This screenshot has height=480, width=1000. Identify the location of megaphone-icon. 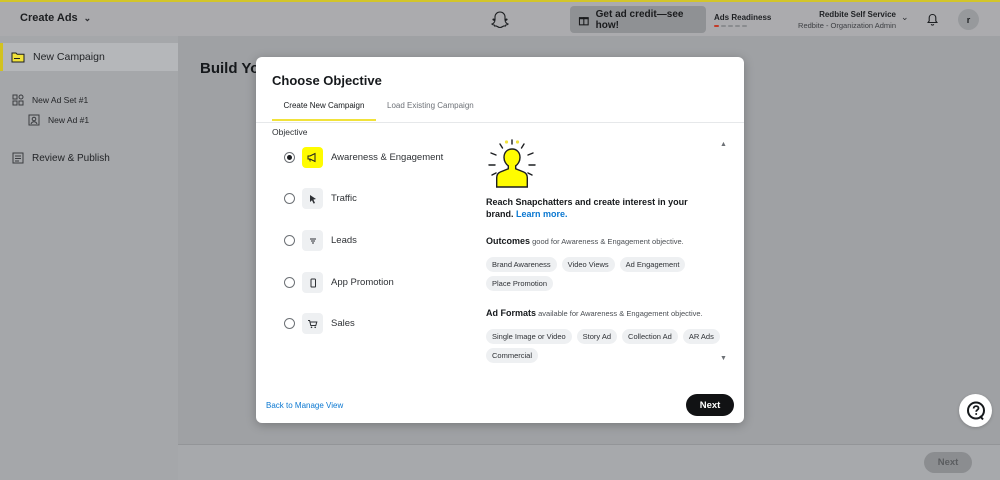
(312, 157).